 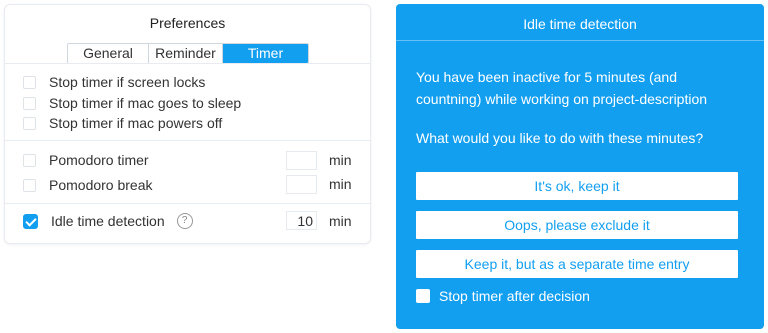 What do you see at coordinates (580, 24) in the screenshot?
I see `dialog-title: Idle time detection` at bounding box center [580, 24].